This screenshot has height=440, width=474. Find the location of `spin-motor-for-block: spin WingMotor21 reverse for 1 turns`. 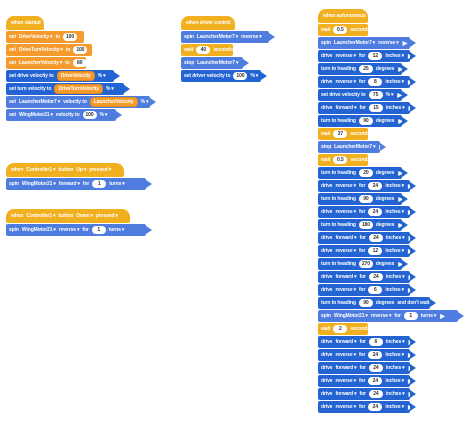

spin-motor-for-block: spin WingMotor21 reverse for 1 turns is located at coordinates (79, 230).